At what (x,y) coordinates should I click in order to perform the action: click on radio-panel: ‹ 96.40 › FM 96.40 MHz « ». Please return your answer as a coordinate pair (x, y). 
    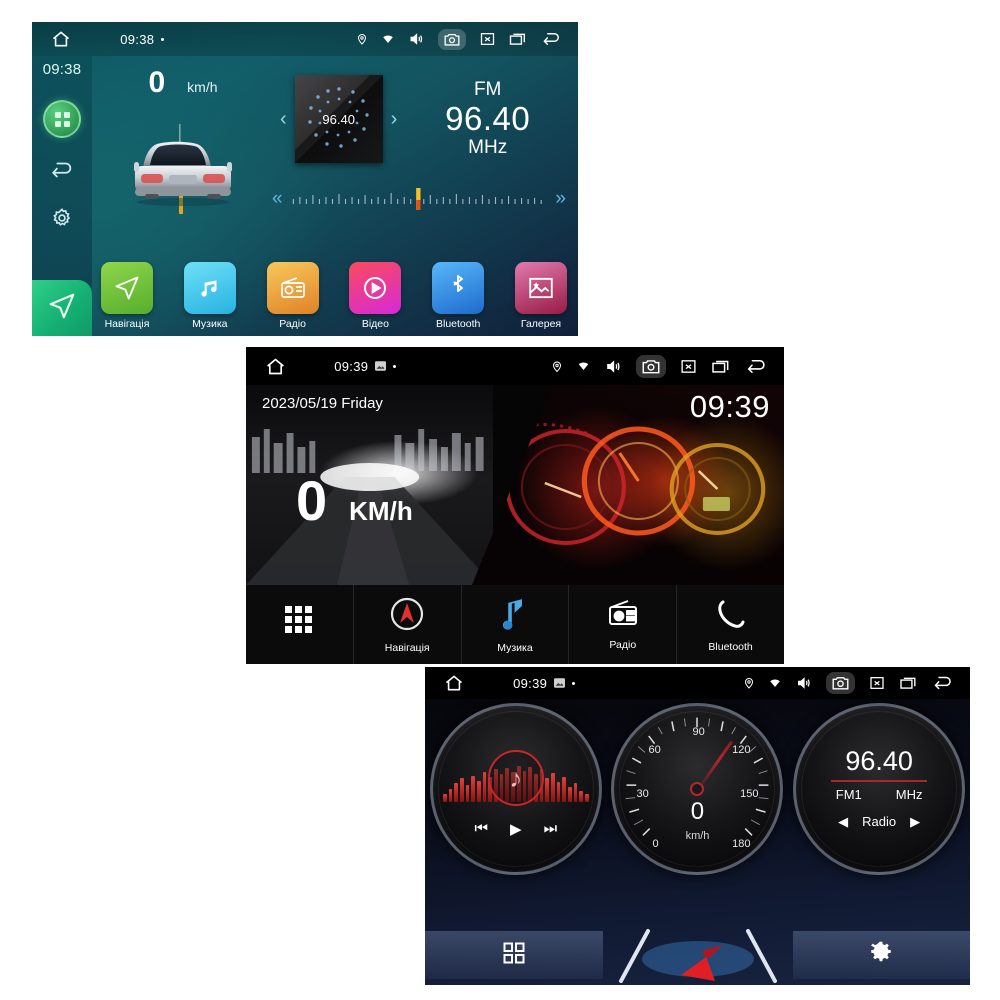
    Looking at the image, I should click on (419, 148).